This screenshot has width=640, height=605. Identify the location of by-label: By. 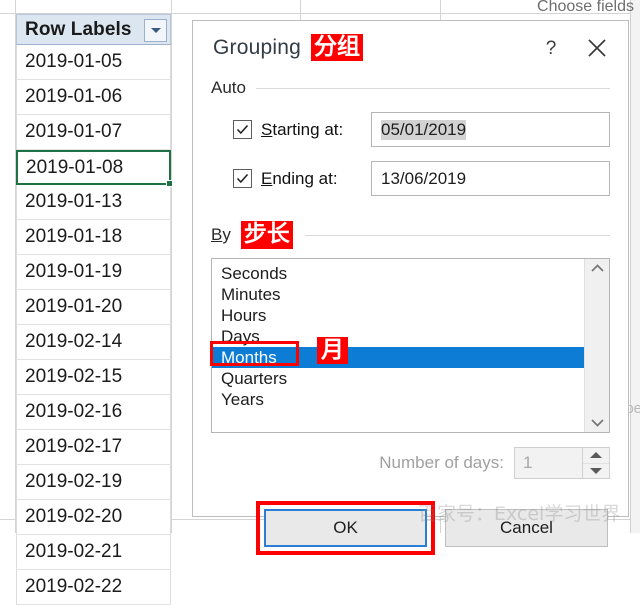
(221, 234).